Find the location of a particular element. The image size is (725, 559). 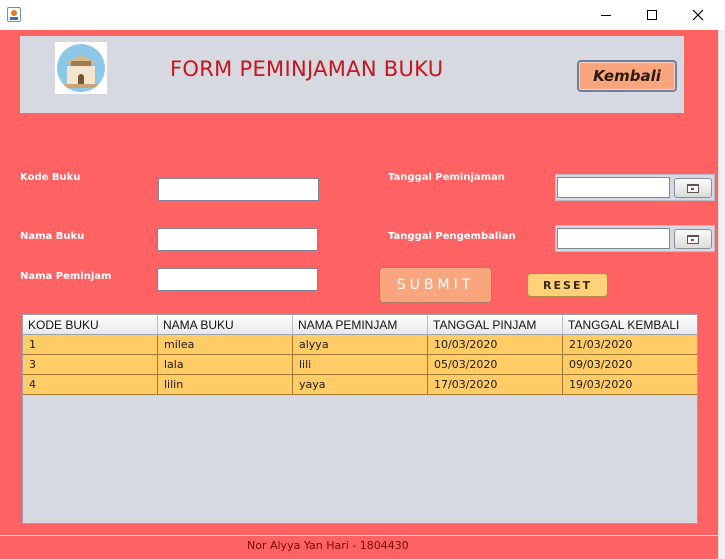

table-cell: 1 is located at coordinates (90, 345).